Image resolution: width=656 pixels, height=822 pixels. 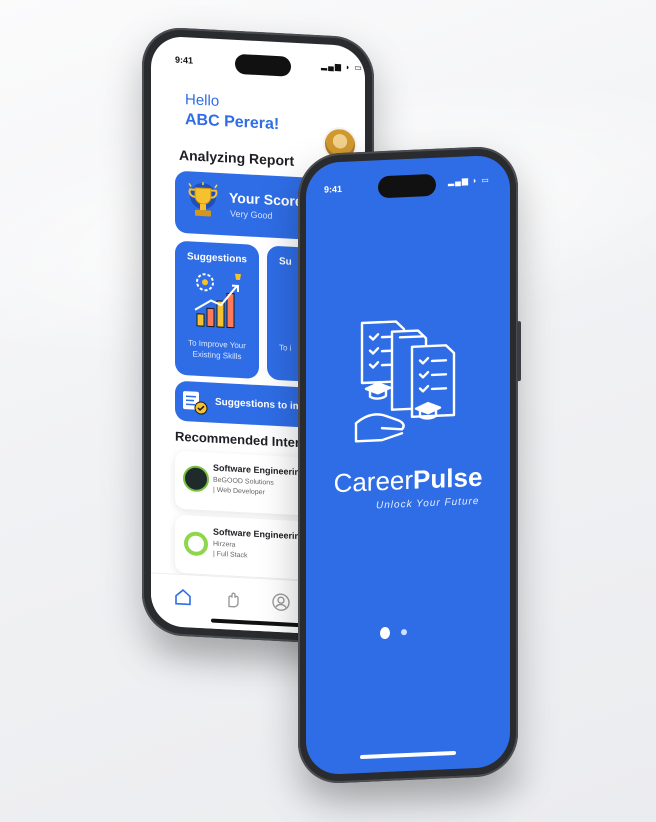 I want to click on loading-dot, so click(x=404, y=632).